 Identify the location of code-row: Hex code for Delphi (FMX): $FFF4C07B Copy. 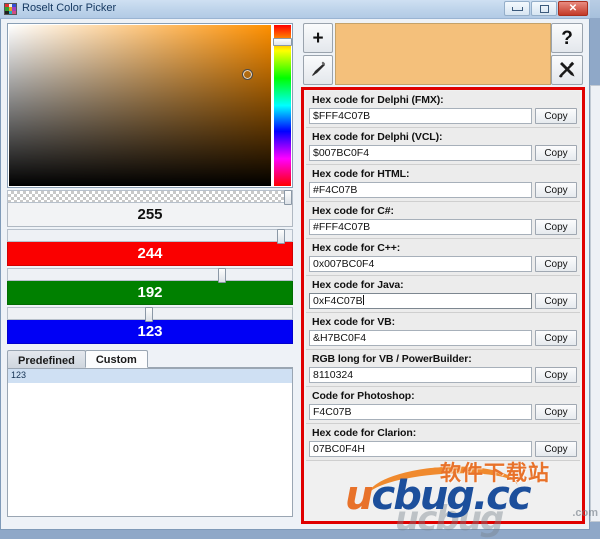
(443, 109).